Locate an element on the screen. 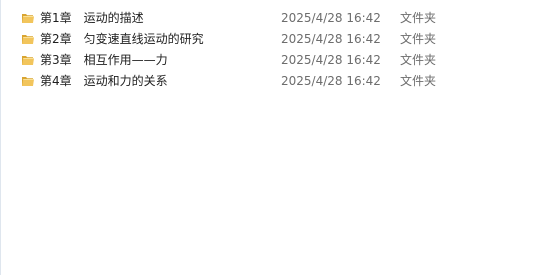 The width and height of the screenshot is (559, 275). file-name: 第3章 相互作用——力 is located at coordinates (104, 60).